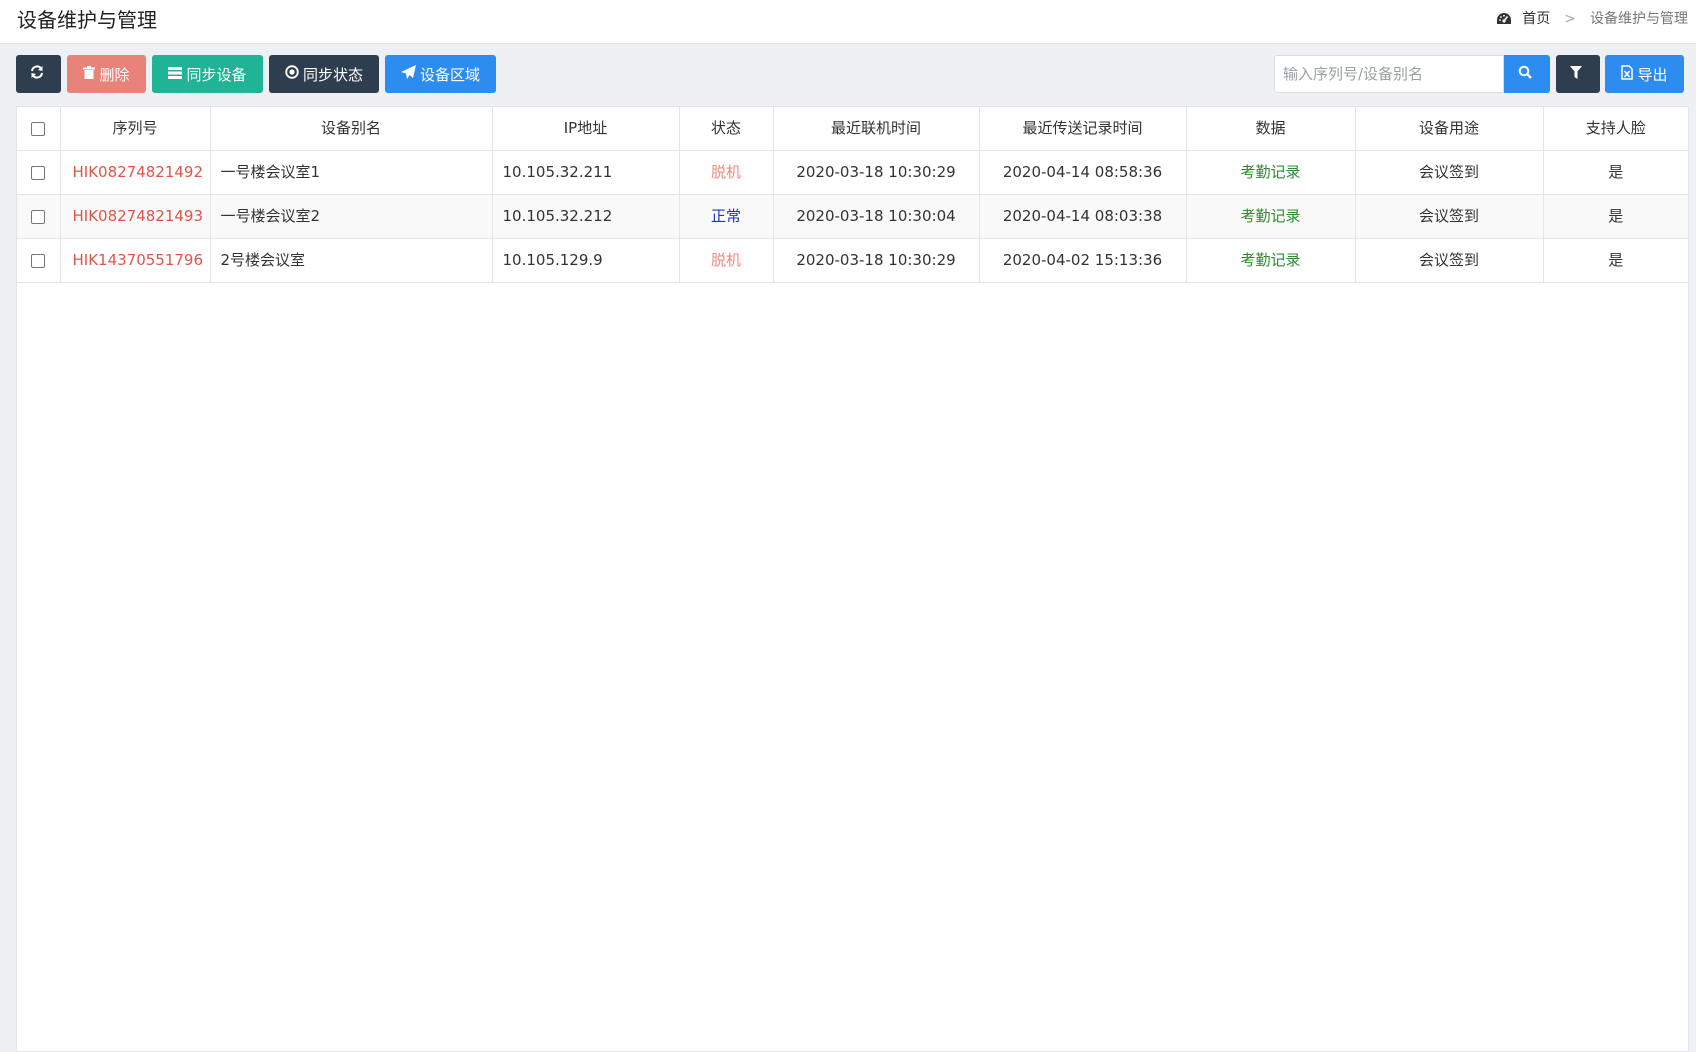 The height and width of the screenshot is (1052, 1696). I want to click on search-icon, so click(1527, 74).